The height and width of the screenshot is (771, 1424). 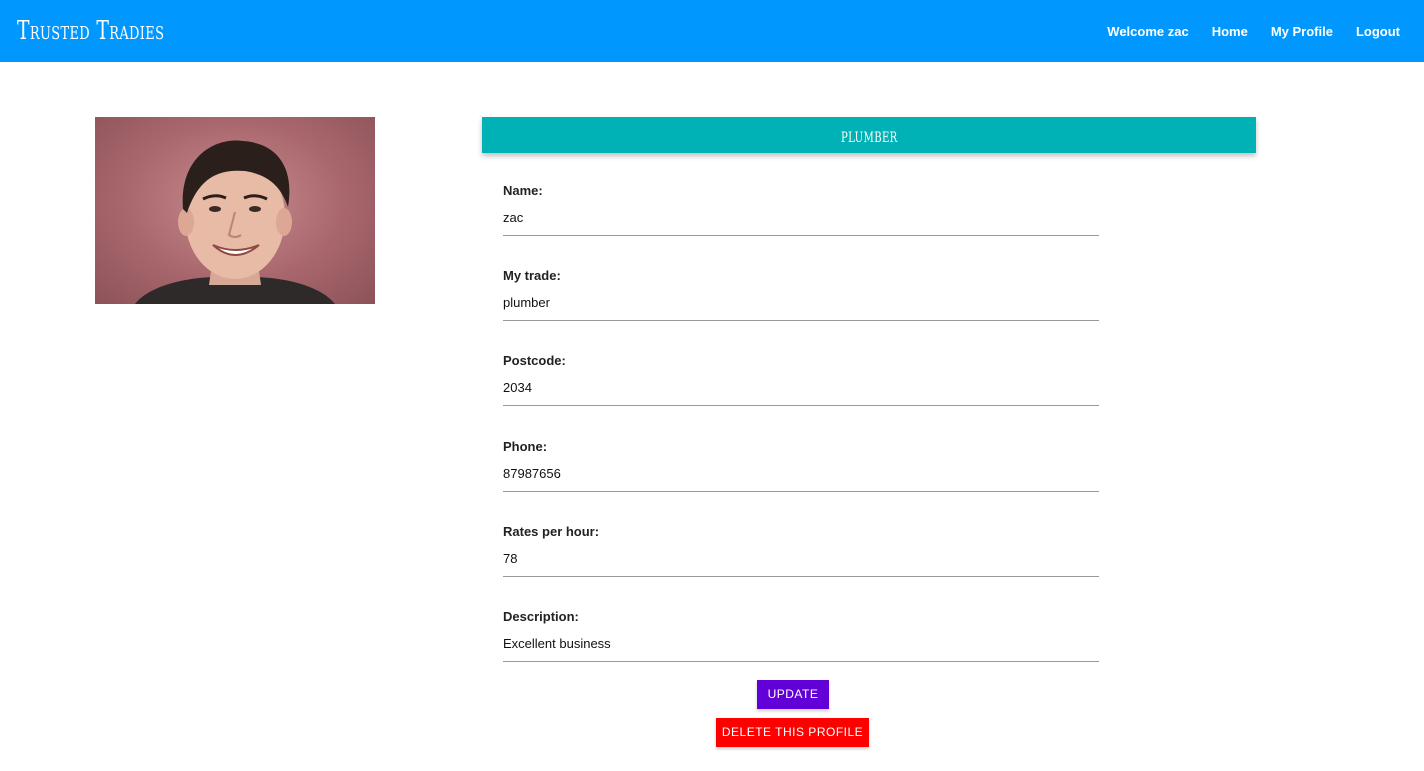 I want to click on phone-underline, so click(x=801, y=491).